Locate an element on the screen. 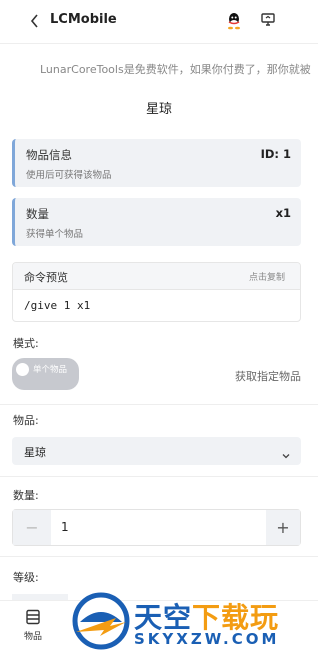  command-preview-title: 命令预览 is located at coordinates (46, 277).